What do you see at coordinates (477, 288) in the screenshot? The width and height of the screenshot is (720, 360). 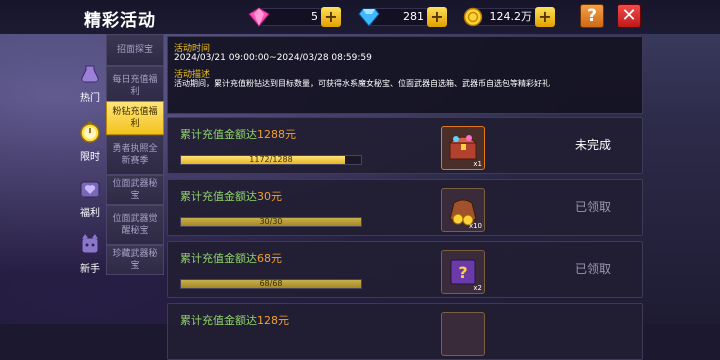 I see `reward-item-count: x2` at bounding box center [477, 288].